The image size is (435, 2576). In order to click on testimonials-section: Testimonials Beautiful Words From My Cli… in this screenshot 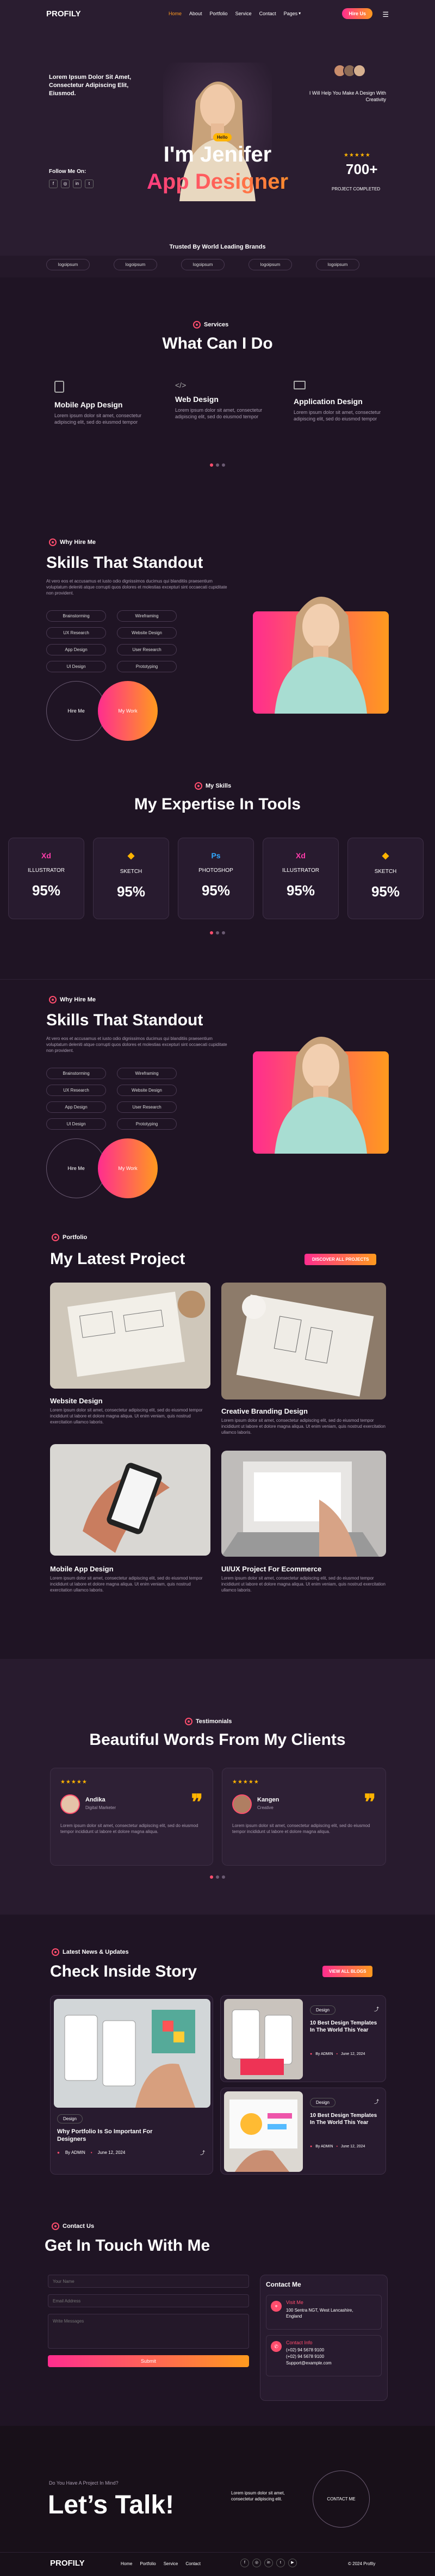, I will do `click(217, 1787)`.